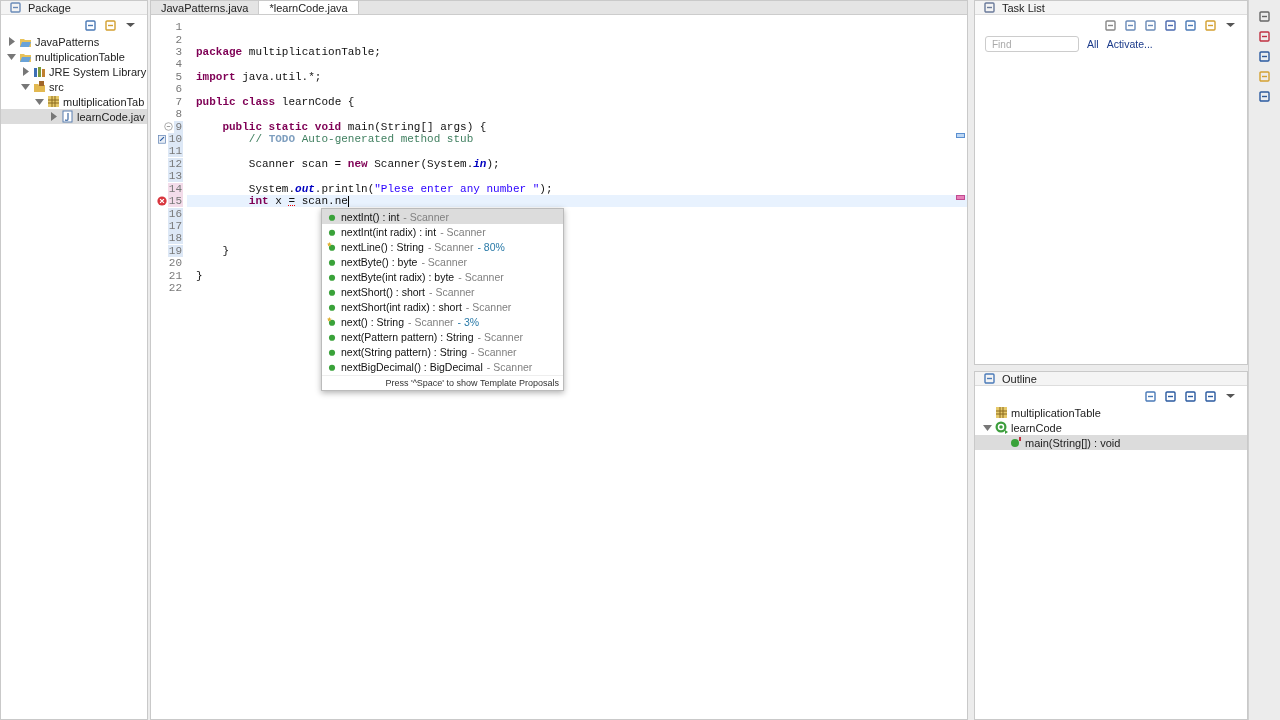 Image resolution: width=1280 pixels, height=720 pixels. Describe the element at coordinates (178, 89) in the screenshot. I see `line-number: 6` at that location.